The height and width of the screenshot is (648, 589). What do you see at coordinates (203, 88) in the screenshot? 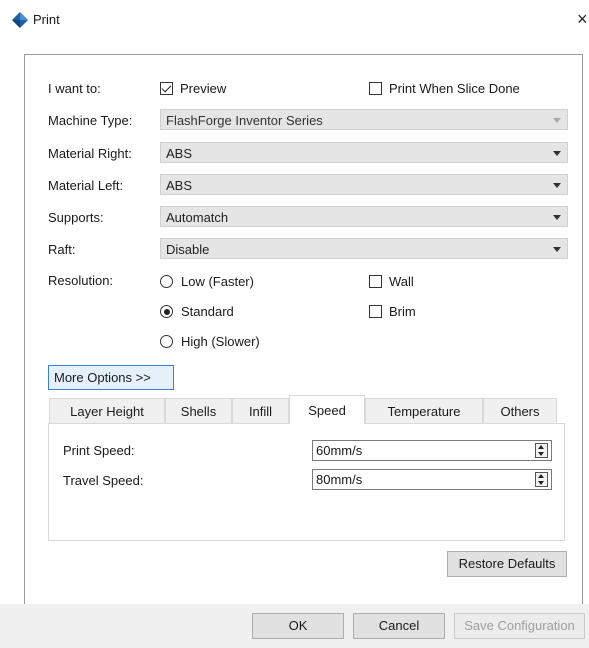
I see `preview-label: Preview` at bounding box center [203, 88].